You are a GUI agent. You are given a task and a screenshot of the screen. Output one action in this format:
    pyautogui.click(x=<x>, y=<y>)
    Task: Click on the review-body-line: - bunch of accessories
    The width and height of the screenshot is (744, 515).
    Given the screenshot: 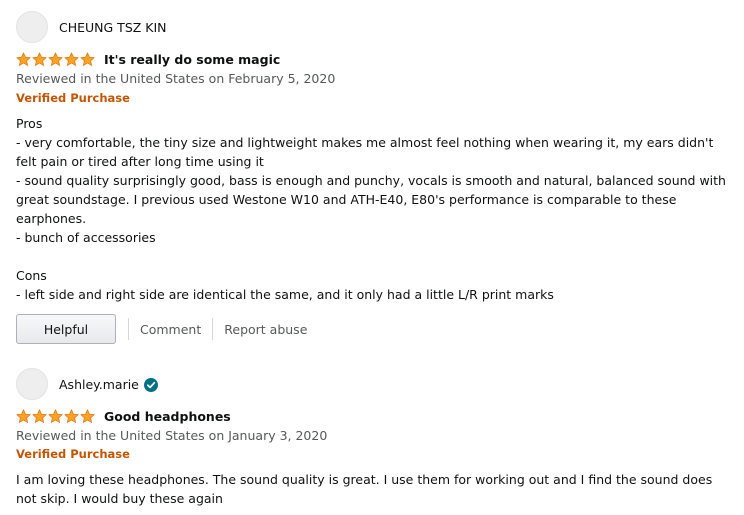 What is the action you would take?
    pyautogui.click(x=86, y=237)
    